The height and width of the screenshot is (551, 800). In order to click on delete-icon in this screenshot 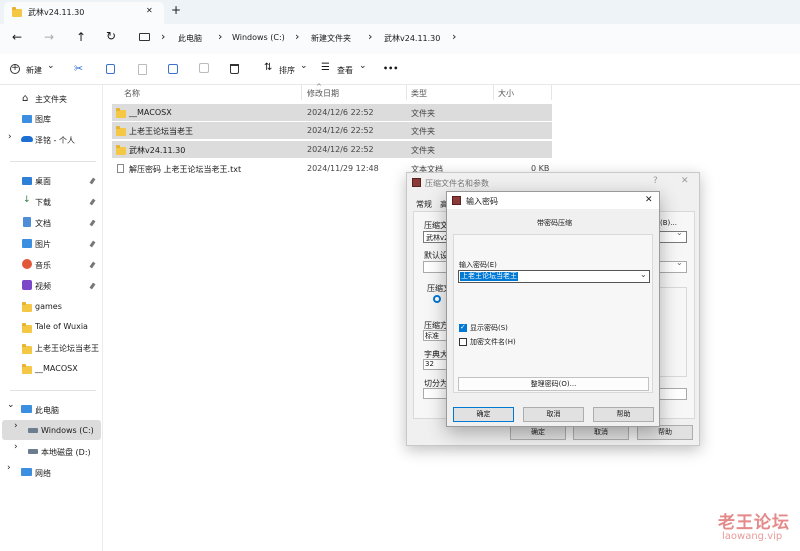, I will do `click(234, 69)`.